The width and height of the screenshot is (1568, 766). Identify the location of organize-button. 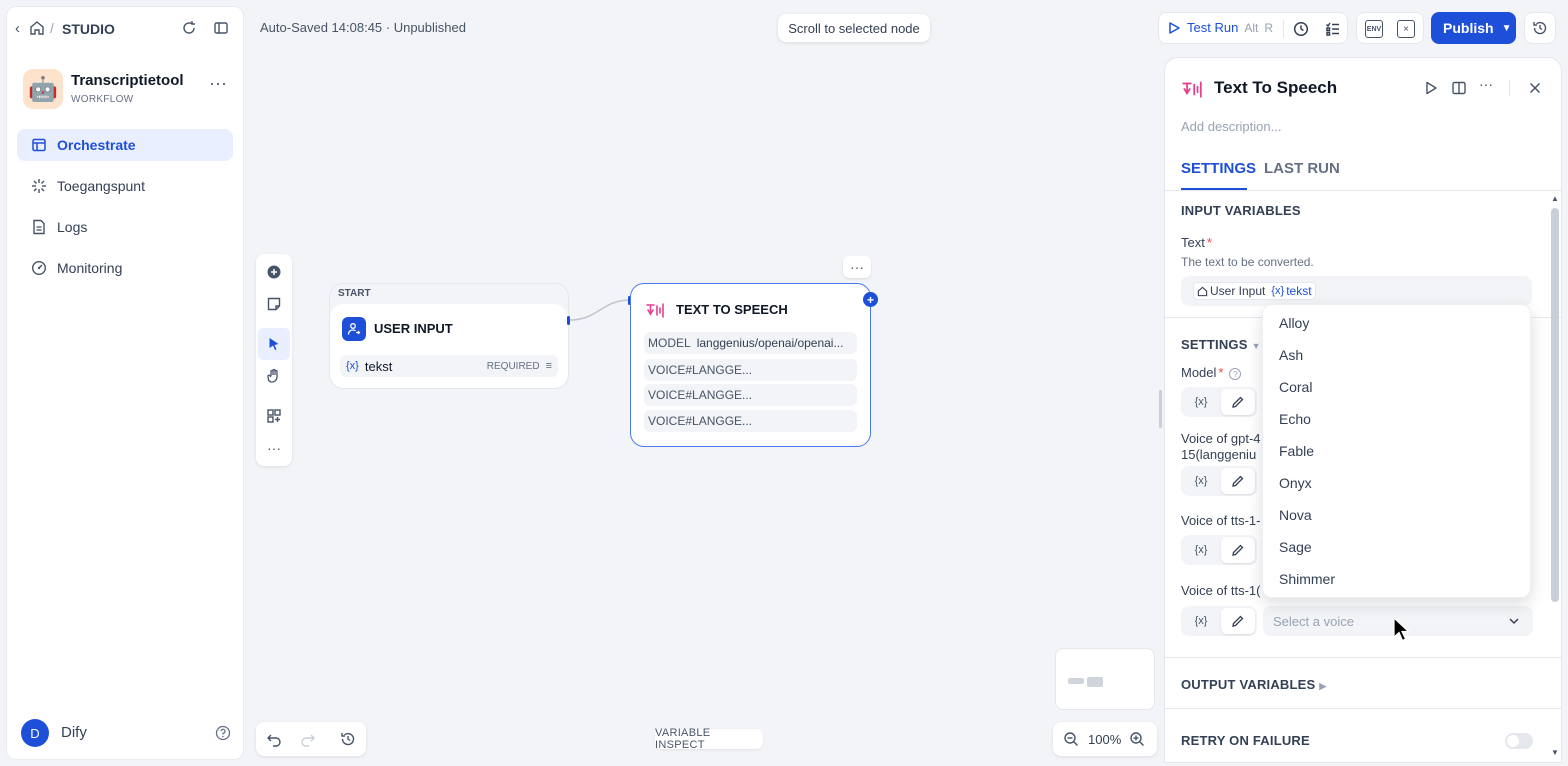
(274, 416).